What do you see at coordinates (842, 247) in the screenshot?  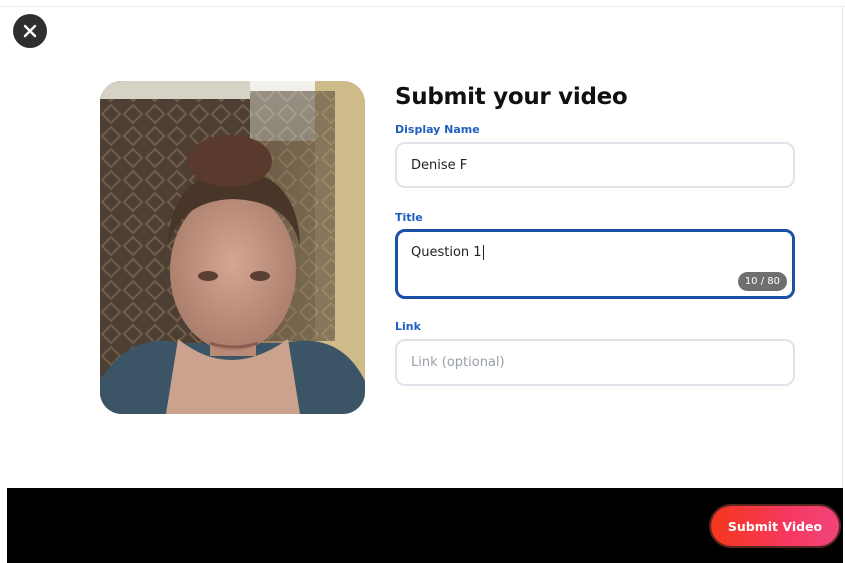 I see `right-divider` at bounding box center [842, 247].